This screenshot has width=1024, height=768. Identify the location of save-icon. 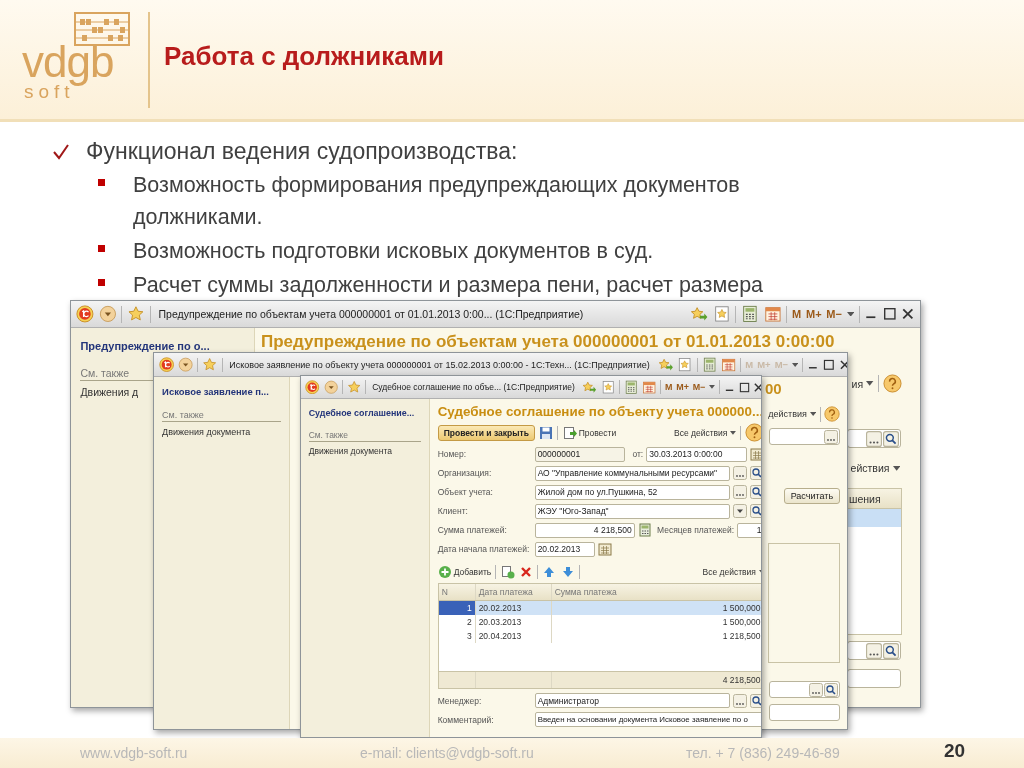
(546, 432).